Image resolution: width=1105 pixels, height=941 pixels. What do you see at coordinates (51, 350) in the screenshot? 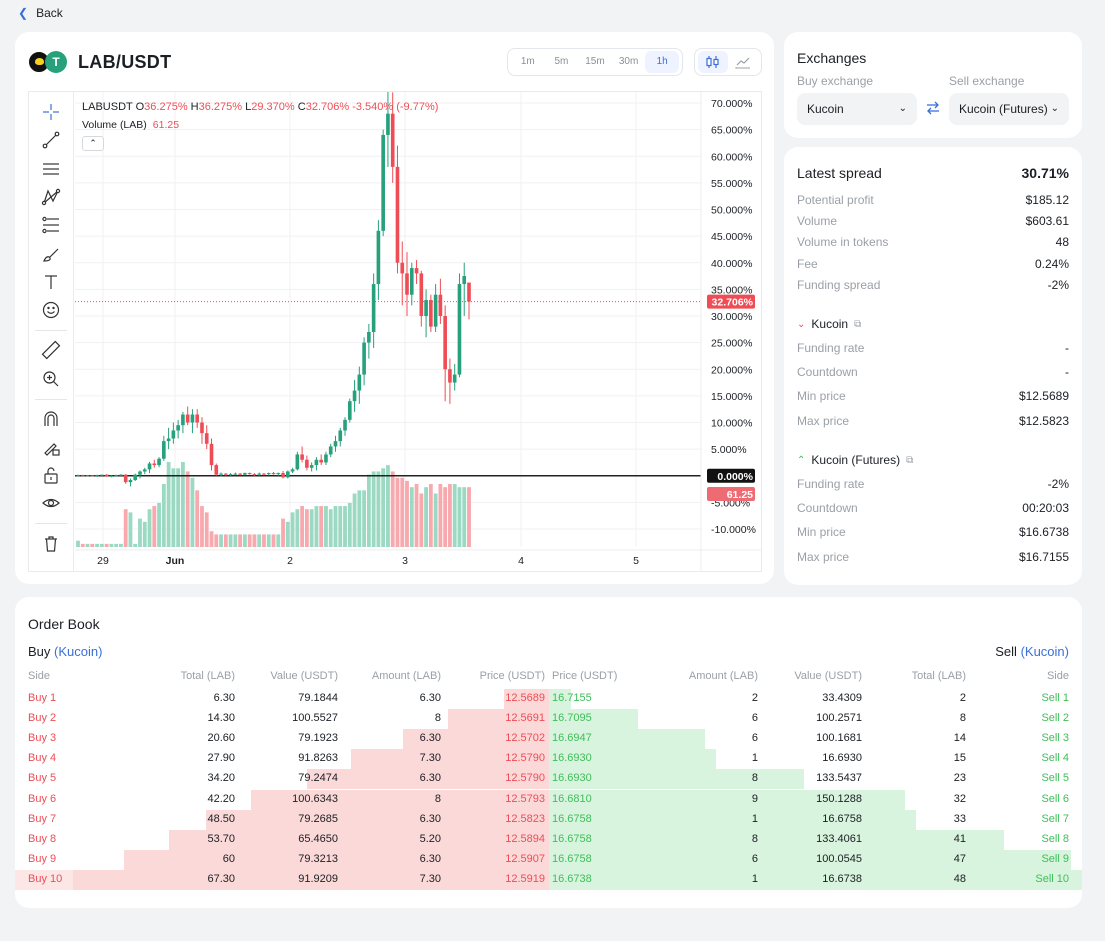
I see `ruler-icon` at bounding box center [51, 350].